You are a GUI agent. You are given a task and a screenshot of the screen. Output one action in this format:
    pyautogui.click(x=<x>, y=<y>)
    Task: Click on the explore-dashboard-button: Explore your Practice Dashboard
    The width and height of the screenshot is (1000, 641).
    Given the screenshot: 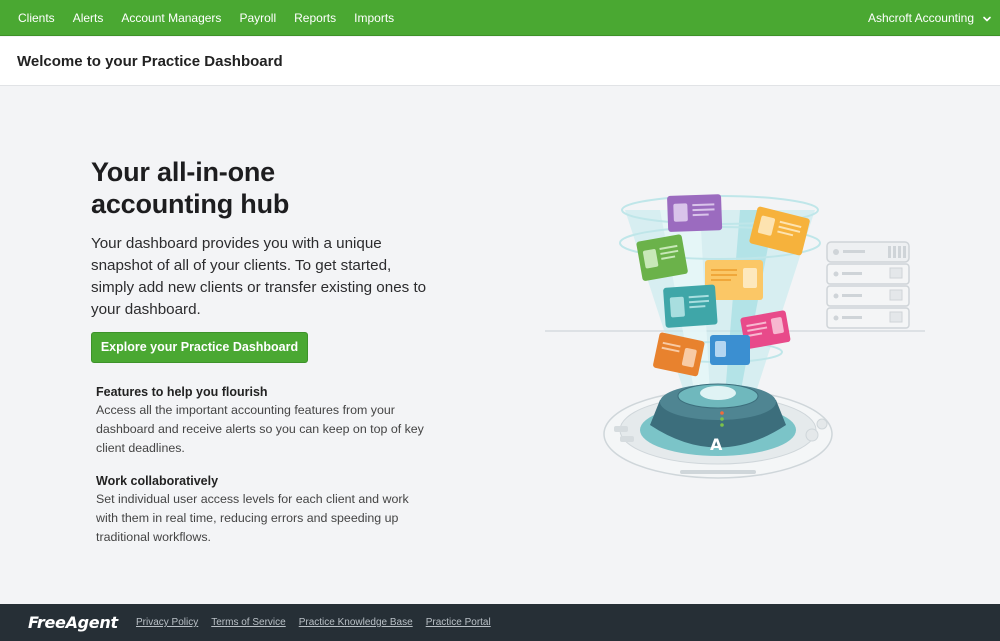 What is the action you would take?
    pyautogui.click(x=199, y=347)
    